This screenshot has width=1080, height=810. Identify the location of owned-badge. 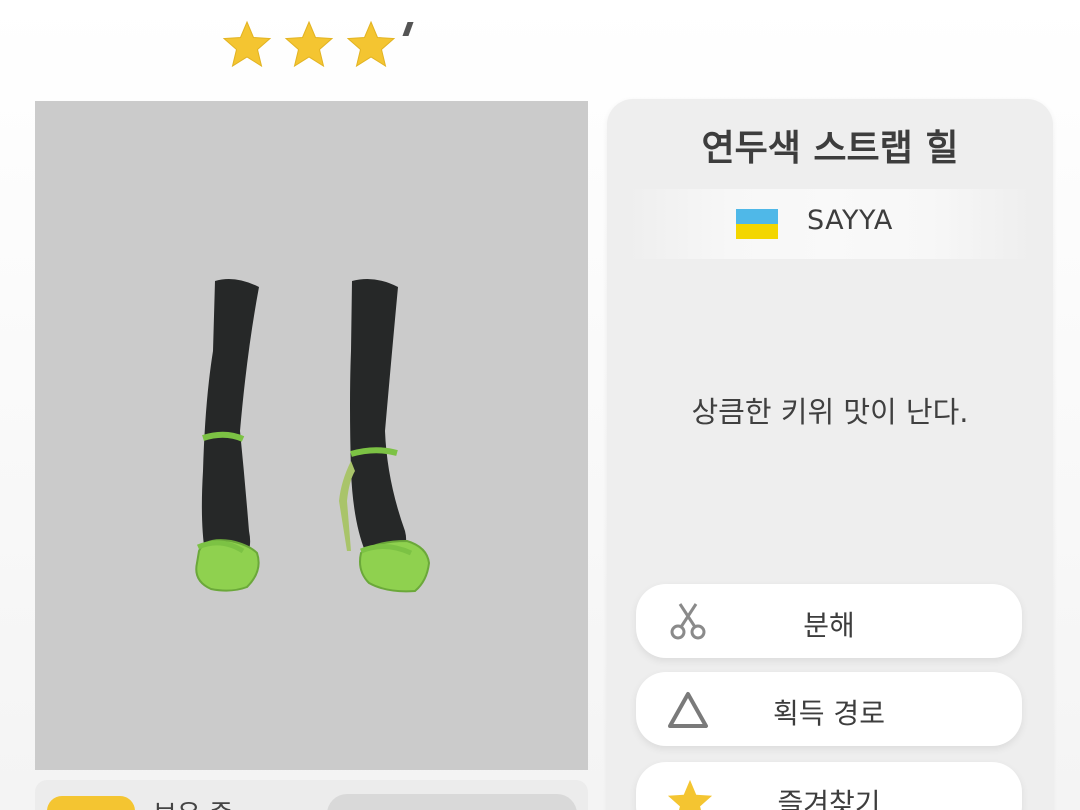
(91, 803).